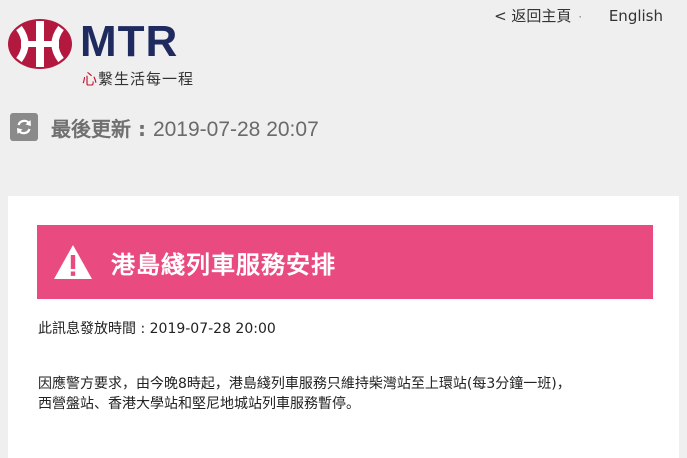  Describe the element at coordinates (199, 404) in the screenshot. I see `message-line-2: 西營盤站、香港大學站和堅尼地城站列車服務暫停。` at that location.